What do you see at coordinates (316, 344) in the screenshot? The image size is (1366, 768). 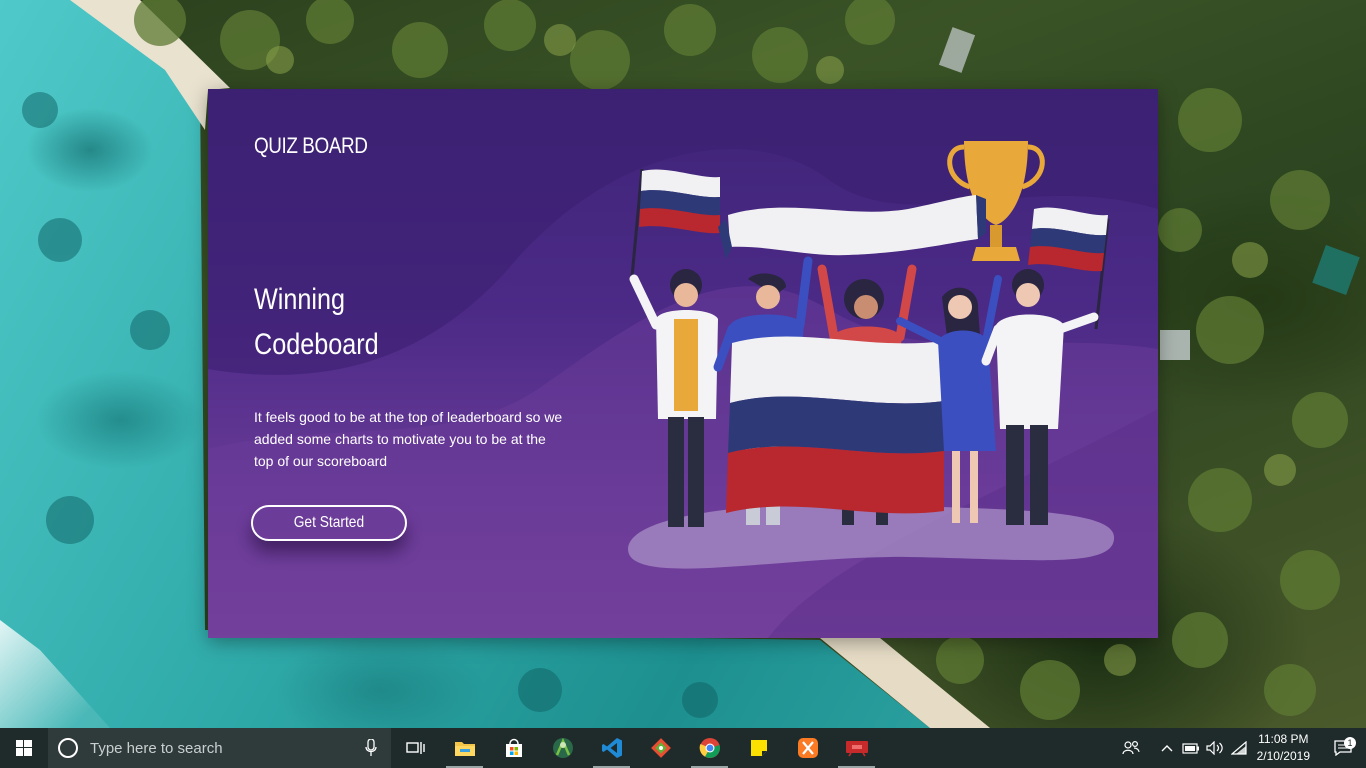 I see `headline-line-2: Codeboard` at bounding box center [316, 344].